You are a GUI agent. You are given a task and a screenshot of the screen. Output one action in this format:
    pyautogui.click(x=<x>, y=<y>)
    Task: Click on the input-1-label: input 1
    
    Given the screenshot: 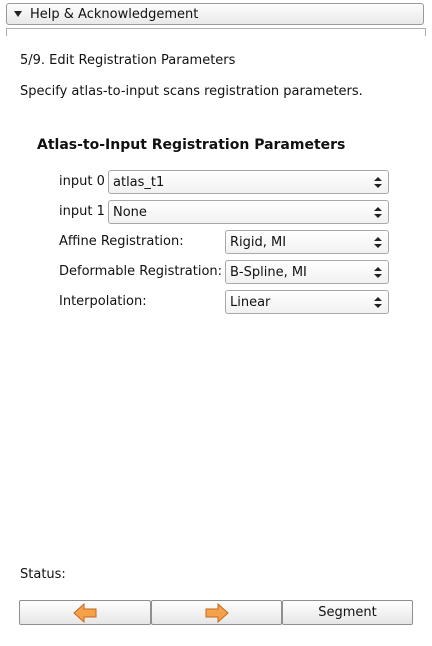 What is the action you would take?
    pyautogui.click(x=82, y=211)
    